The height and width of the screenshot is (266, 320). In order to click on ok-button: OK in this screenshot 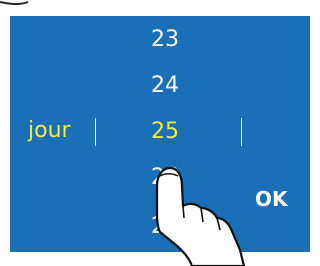, I will do `click(271, 199)`.